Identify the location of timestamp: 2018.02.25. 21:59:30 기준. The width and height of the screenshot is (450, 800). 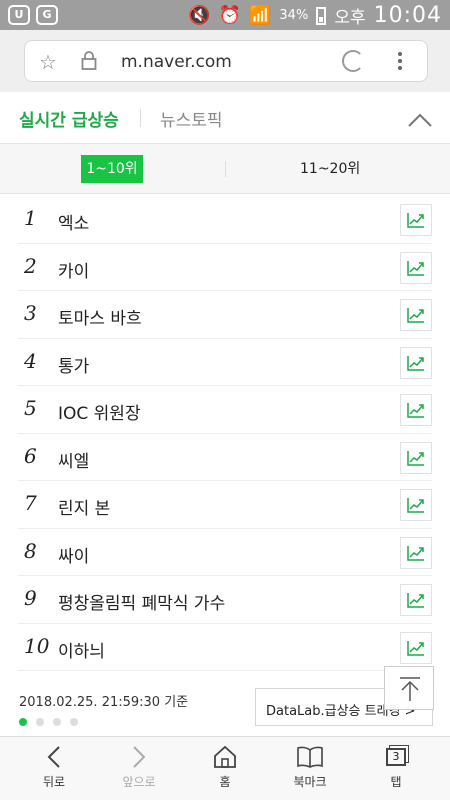
(104, 702).